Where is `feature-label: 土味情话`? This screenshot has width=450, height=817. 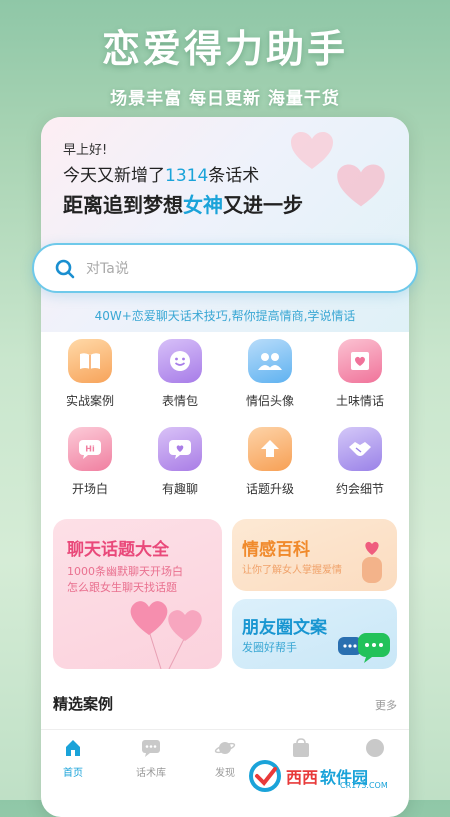 feature-label: 土味情话 is located at coordinates (359, 401).